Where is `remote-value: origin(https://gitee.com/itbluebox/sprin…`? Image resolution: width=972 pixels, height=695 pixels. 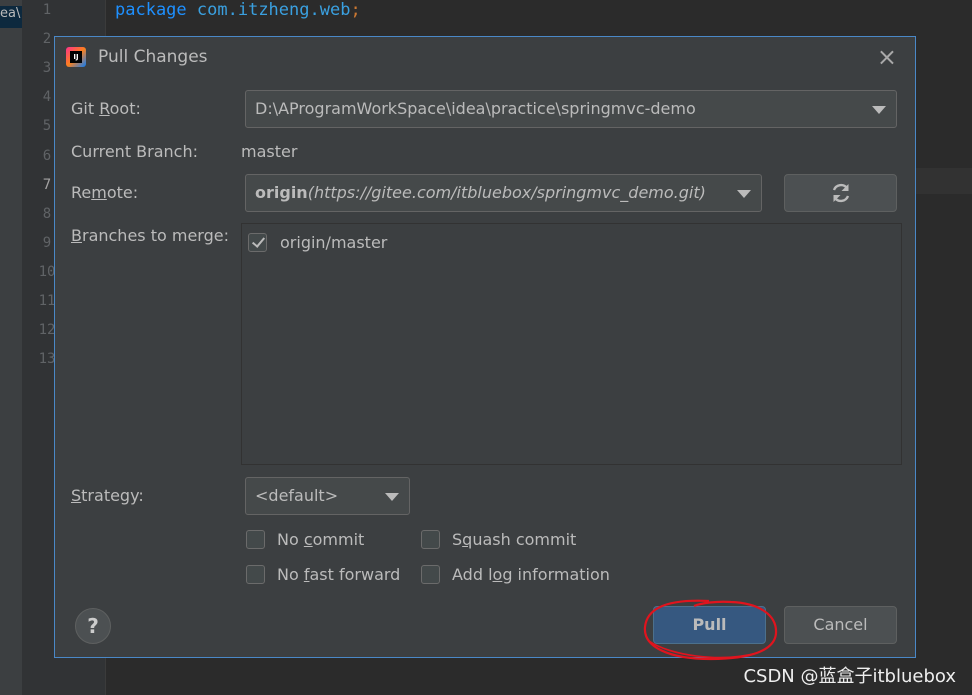 remote-value: origin(https://gitee.com/itbluebox/sprin… is located at coordinates (488, 192).